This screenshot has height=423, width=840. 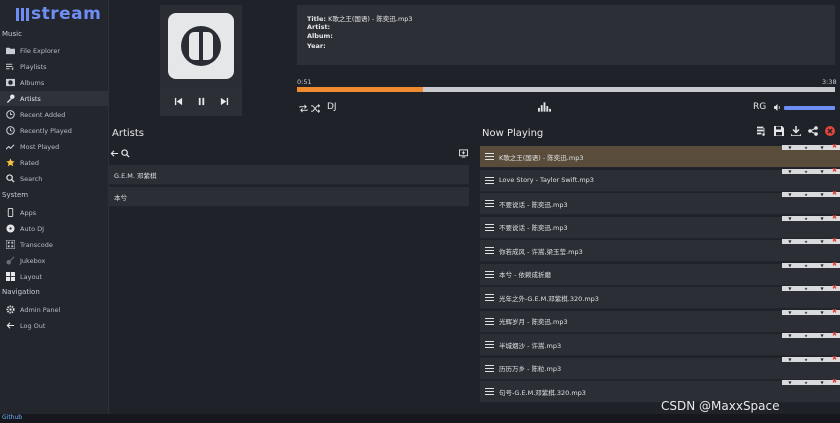 What do you see at coordinates (54, 178) in the screenshot?
I see `sidebar-item-search: Search` at bounding box center [54, 178].